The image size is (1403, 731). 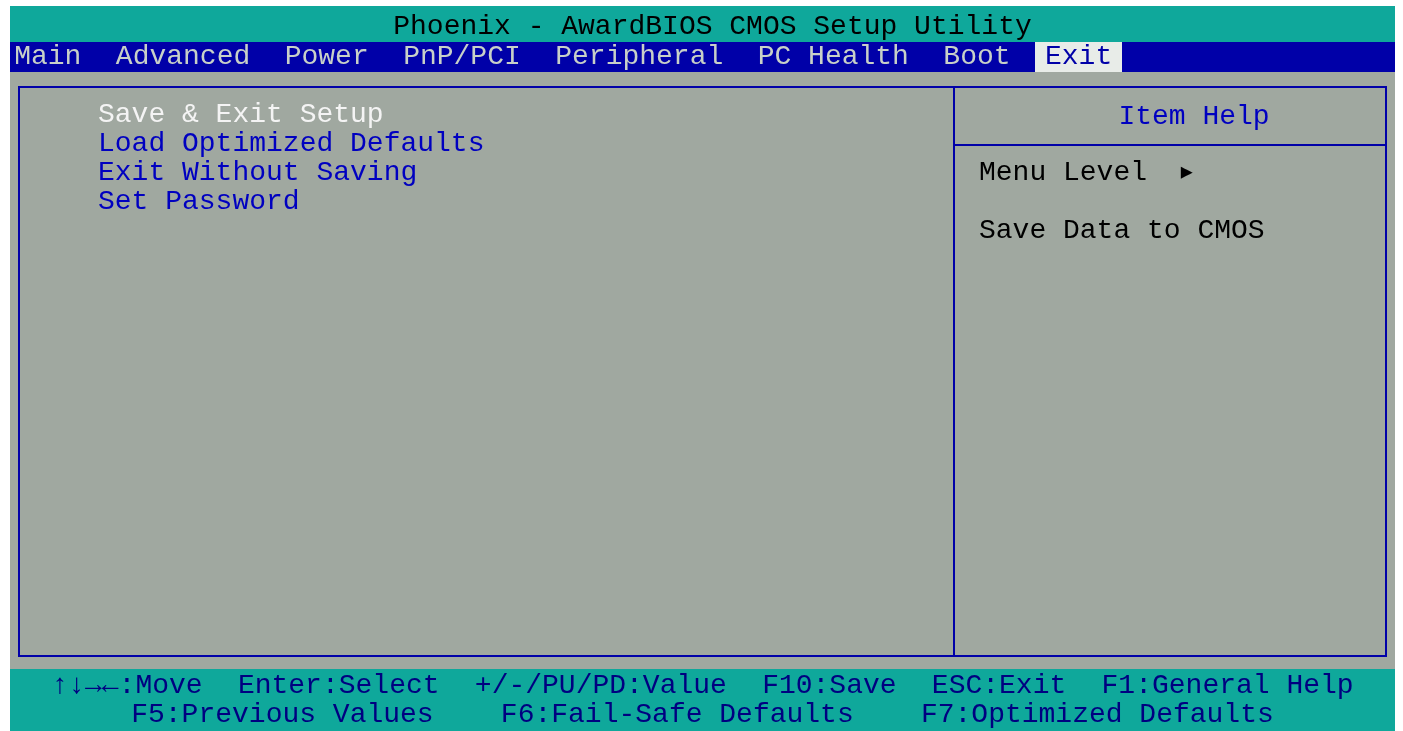 What do you see at coordinates (258, 172) in the screenshot?
I see `menu-item: Exit Without Saving` at bounding box center [258, 172].